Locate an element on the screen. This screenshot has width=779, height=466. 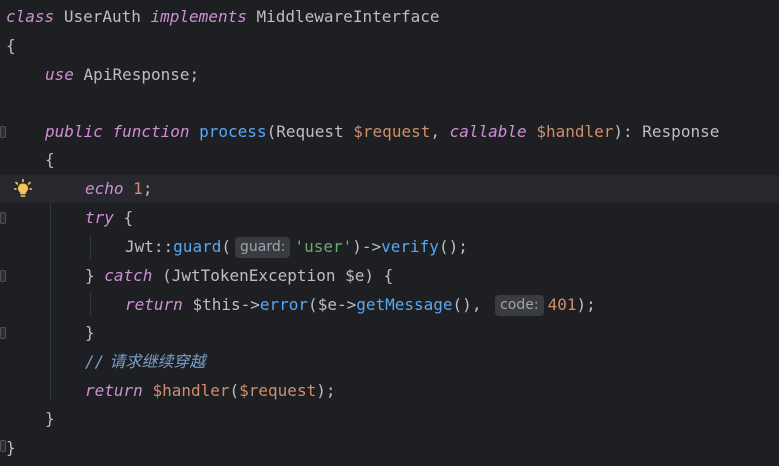
param-var: $request is located at coordinates (392, 131).